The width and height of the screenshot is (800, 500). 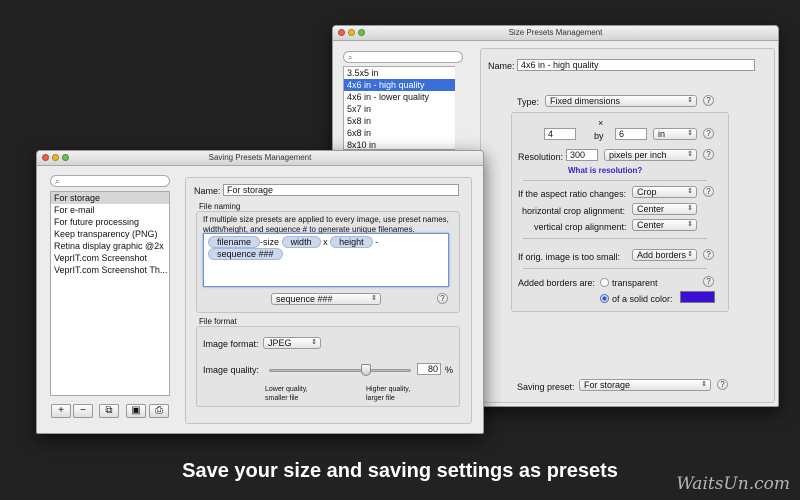 I want to click on aspect-popup: Crop ⇕, so click(x=664, y=192).